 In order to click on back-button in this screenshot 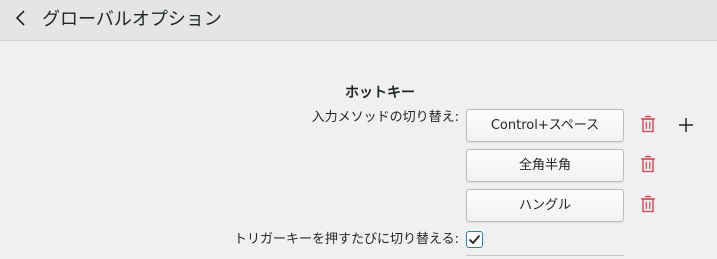, I will do `click(21, 20)`.